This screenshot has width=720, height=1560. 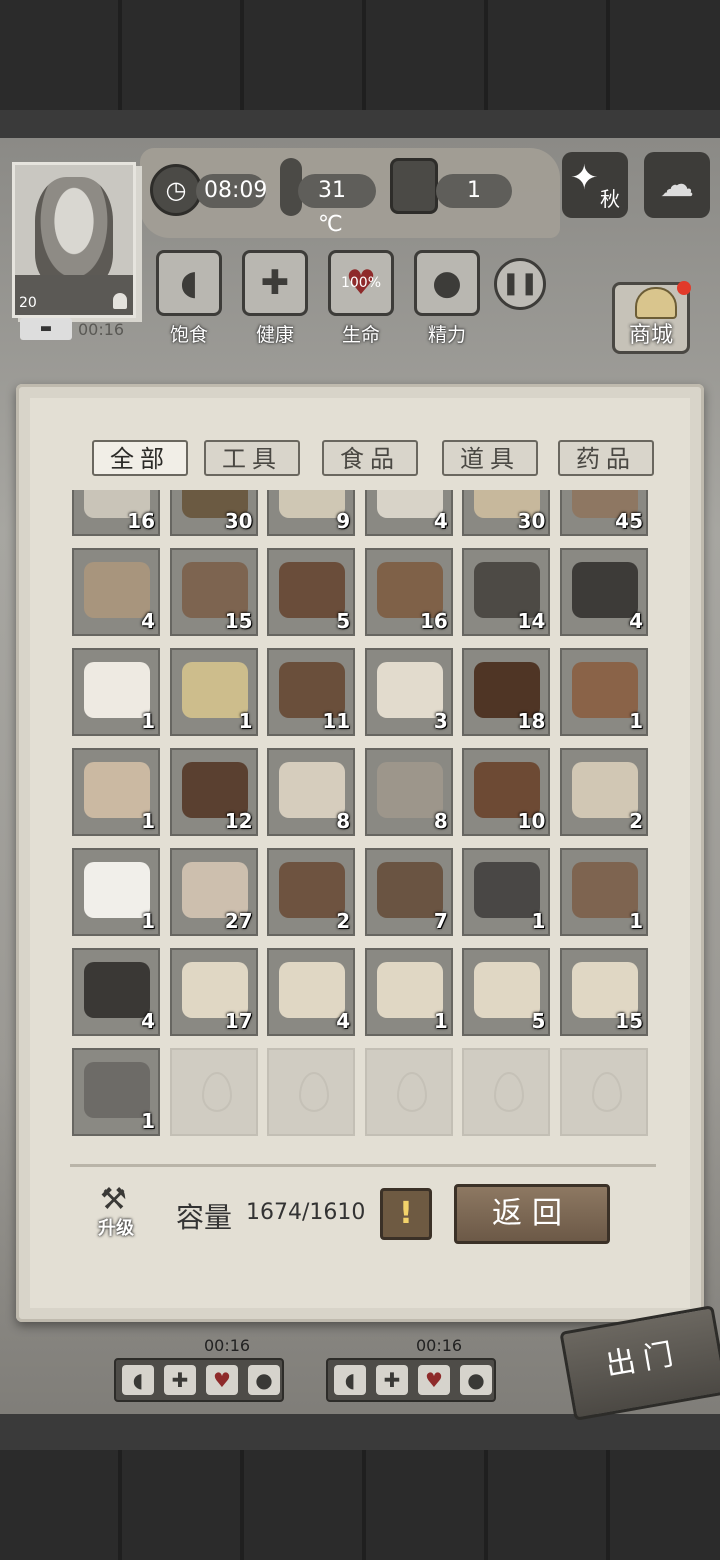 I want to click on inventory-slot: 14, so click(x=506, y=592).